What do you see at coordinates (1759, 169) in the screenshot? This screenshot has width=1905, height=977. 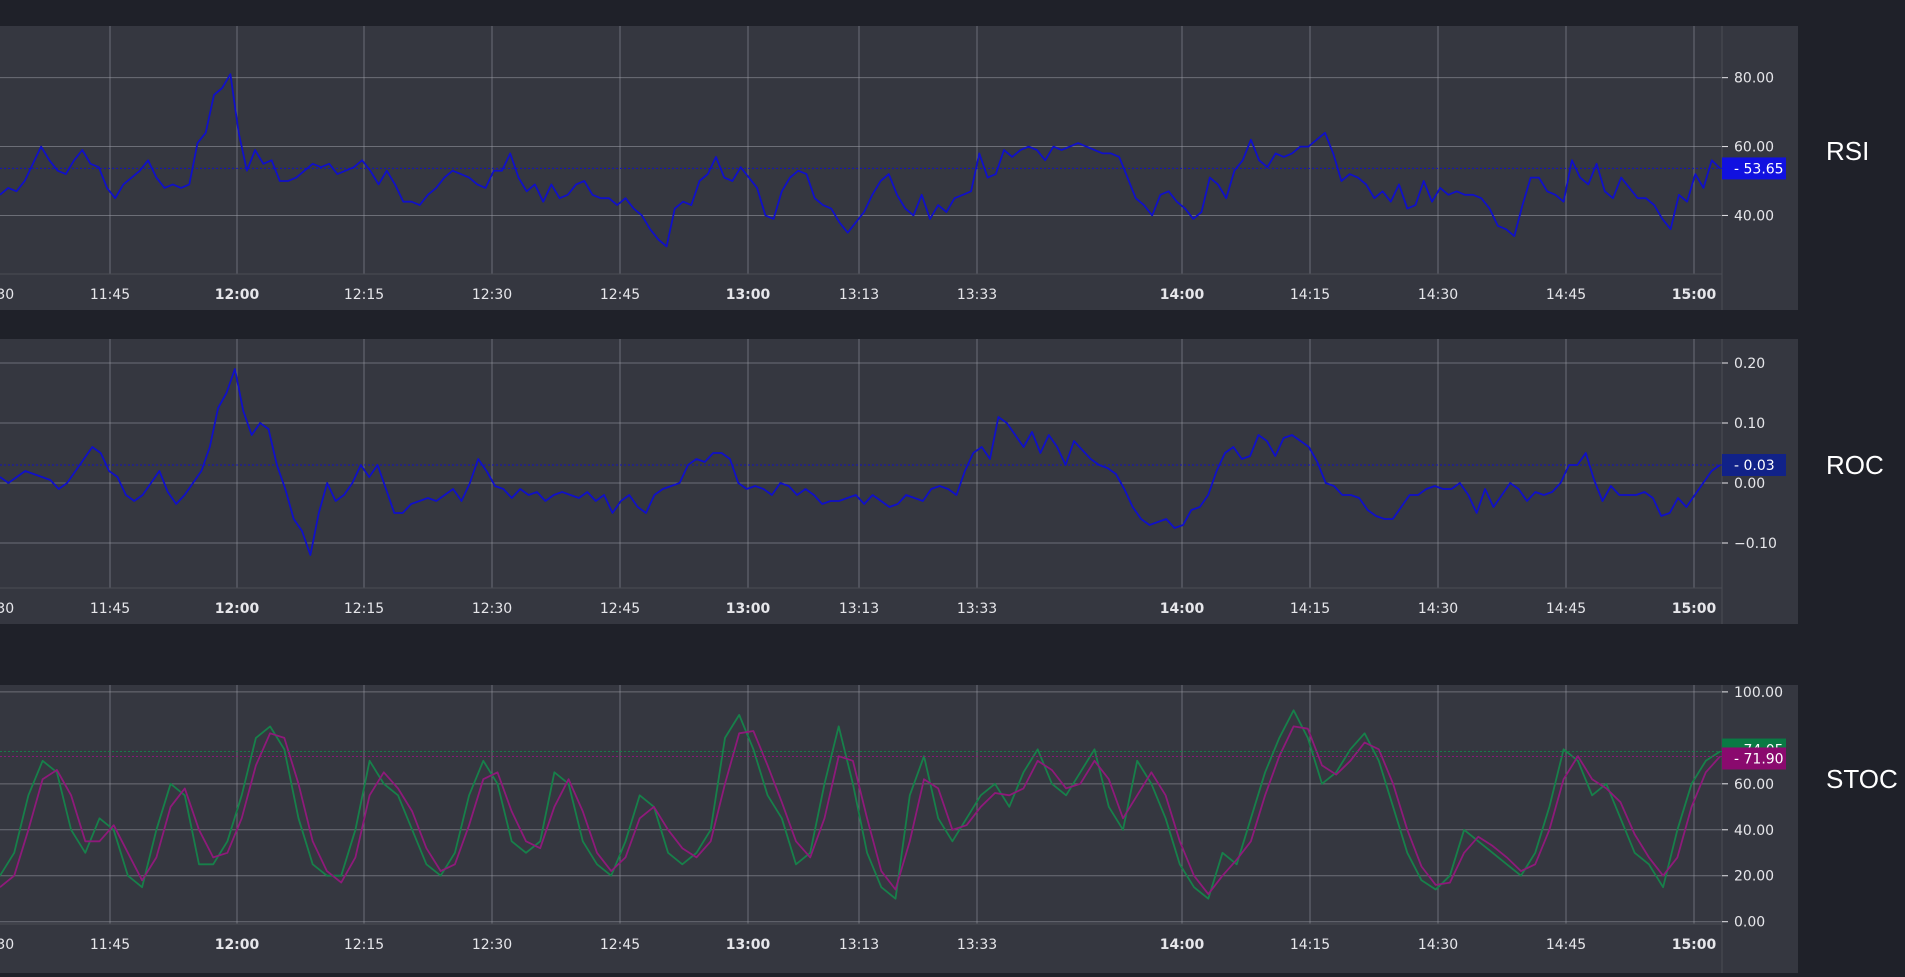 I see `last-value-label: - 53.65` at bounding box center [1759, 169].